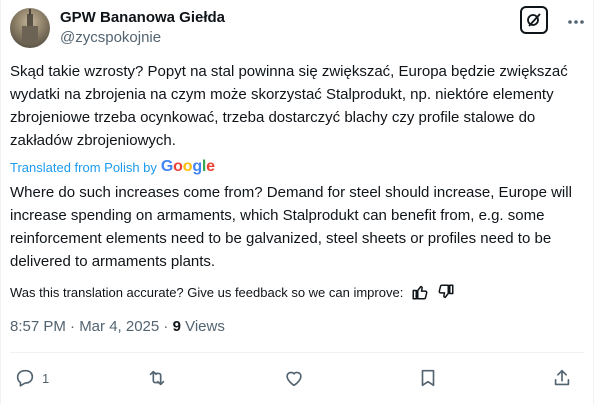  I want to click on more-options-button, so click(576, 22).